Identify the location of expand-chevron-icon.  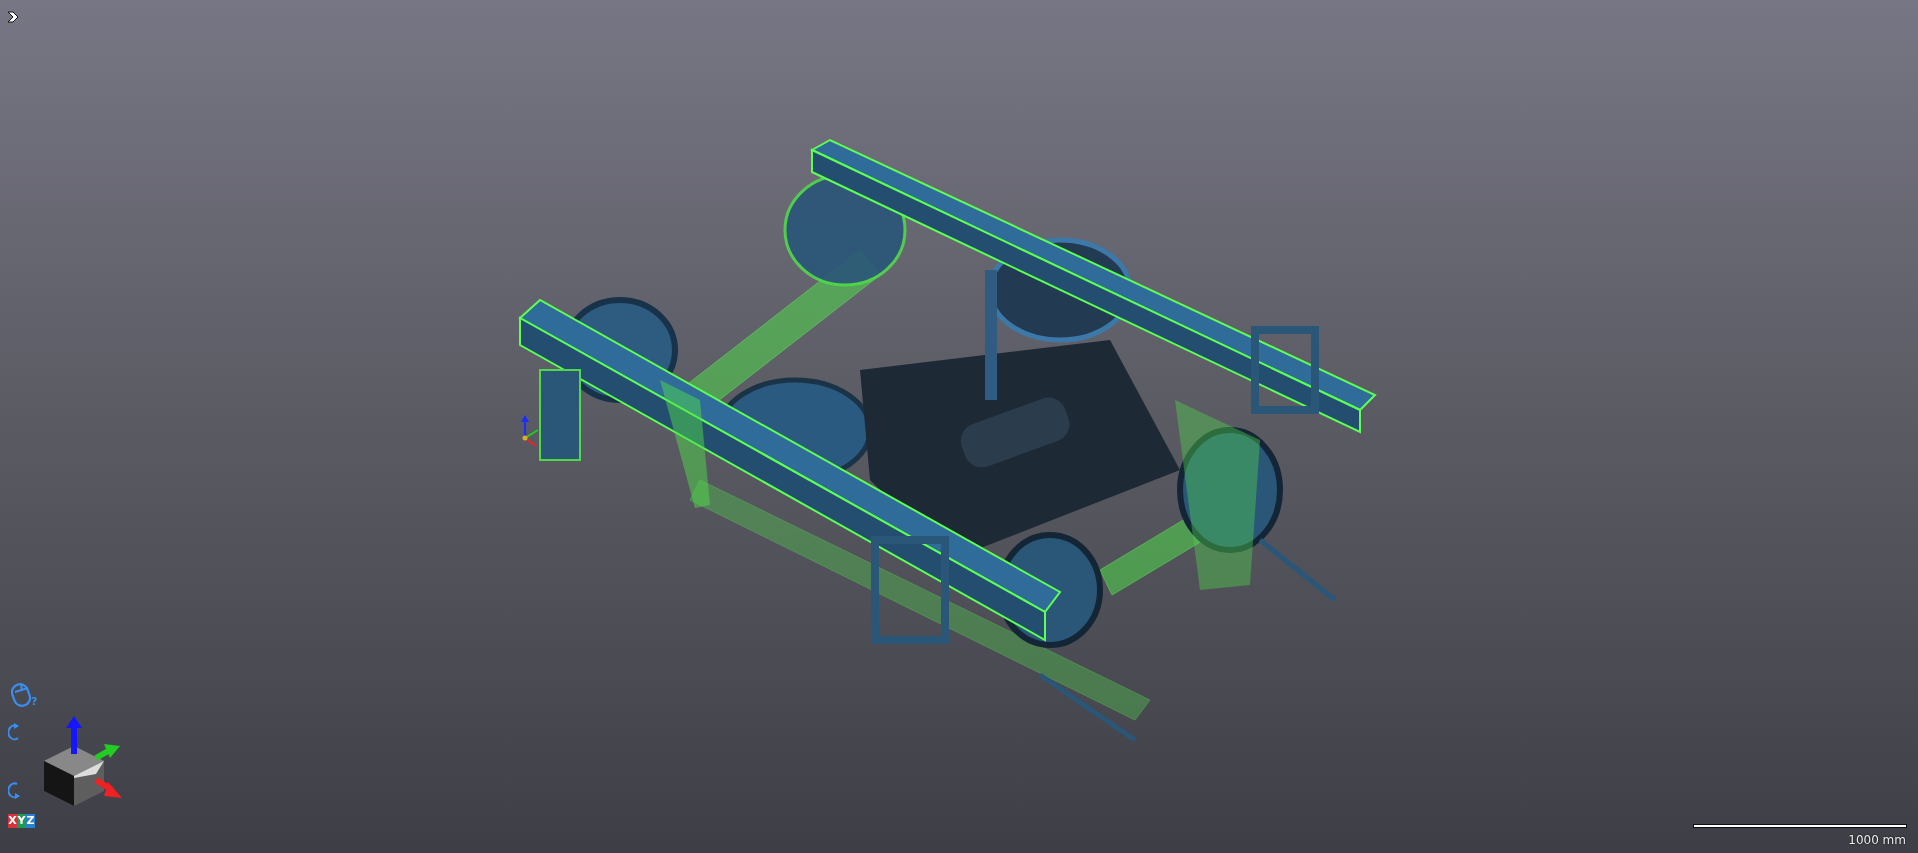
(13, 17).